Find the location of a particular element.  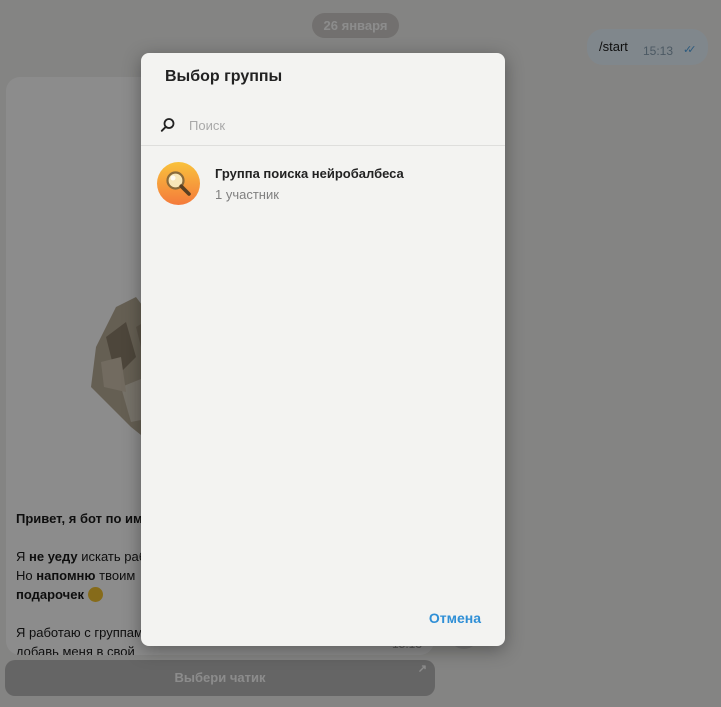

group-member-count: 1 участник is located at coordinates (247, 194).